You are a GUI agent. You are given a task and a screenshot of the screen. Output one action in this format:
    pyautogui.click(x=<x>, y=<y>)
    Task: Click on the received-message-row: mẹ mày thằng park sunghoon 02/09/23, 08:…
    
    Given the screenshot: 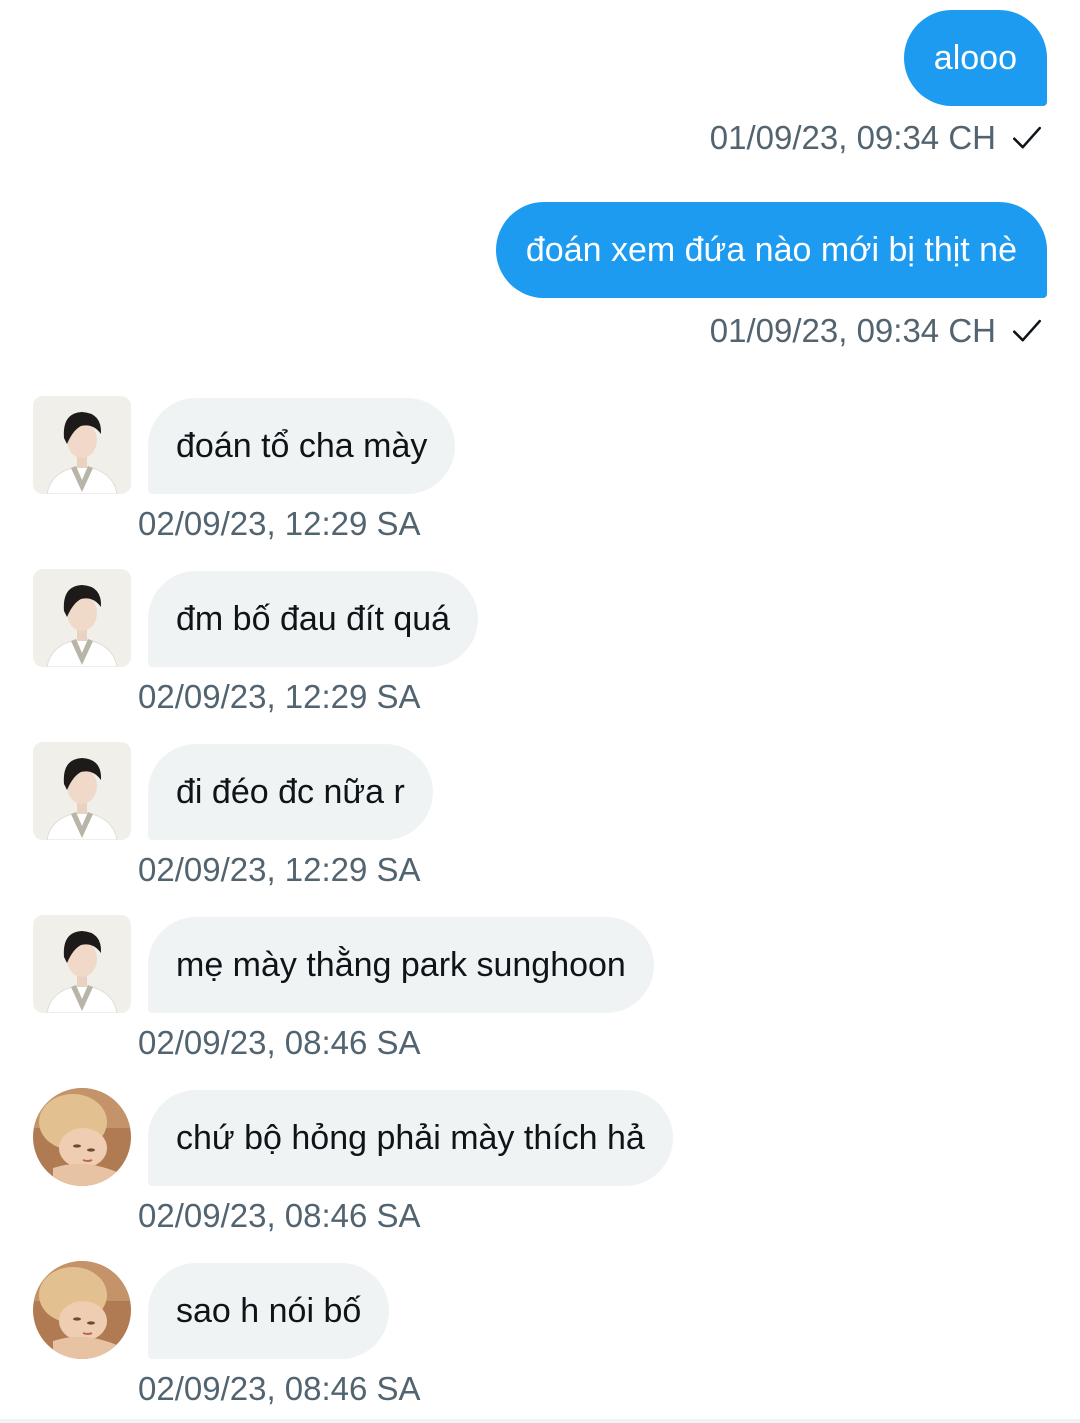 What is the action you would take?
    pyautogui.click(x=540, y=995)
    